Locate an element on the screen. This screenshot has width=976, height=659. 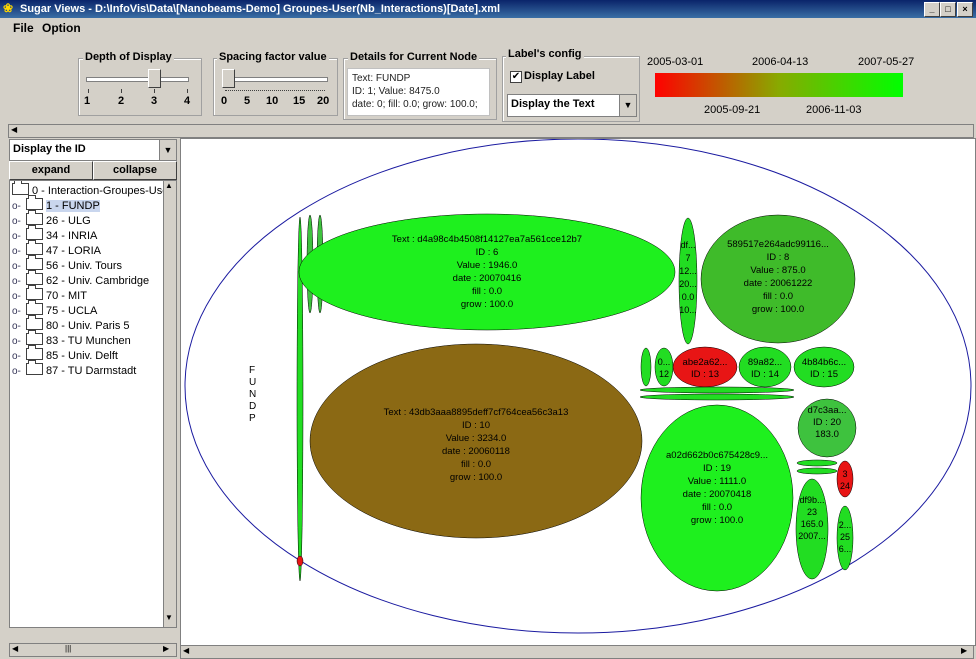
tree-root-label: 0 - Interaction-Groupes-User( is located at coordinates (98, 191).